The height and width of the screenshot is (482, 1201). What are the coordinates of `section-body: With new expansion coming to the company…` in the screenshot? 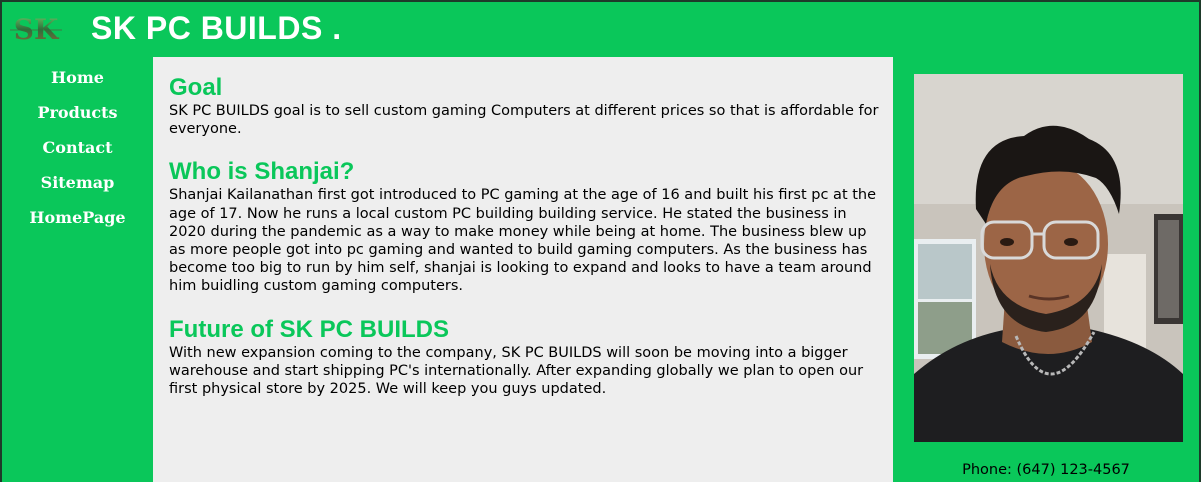 It's located at (516, 371).